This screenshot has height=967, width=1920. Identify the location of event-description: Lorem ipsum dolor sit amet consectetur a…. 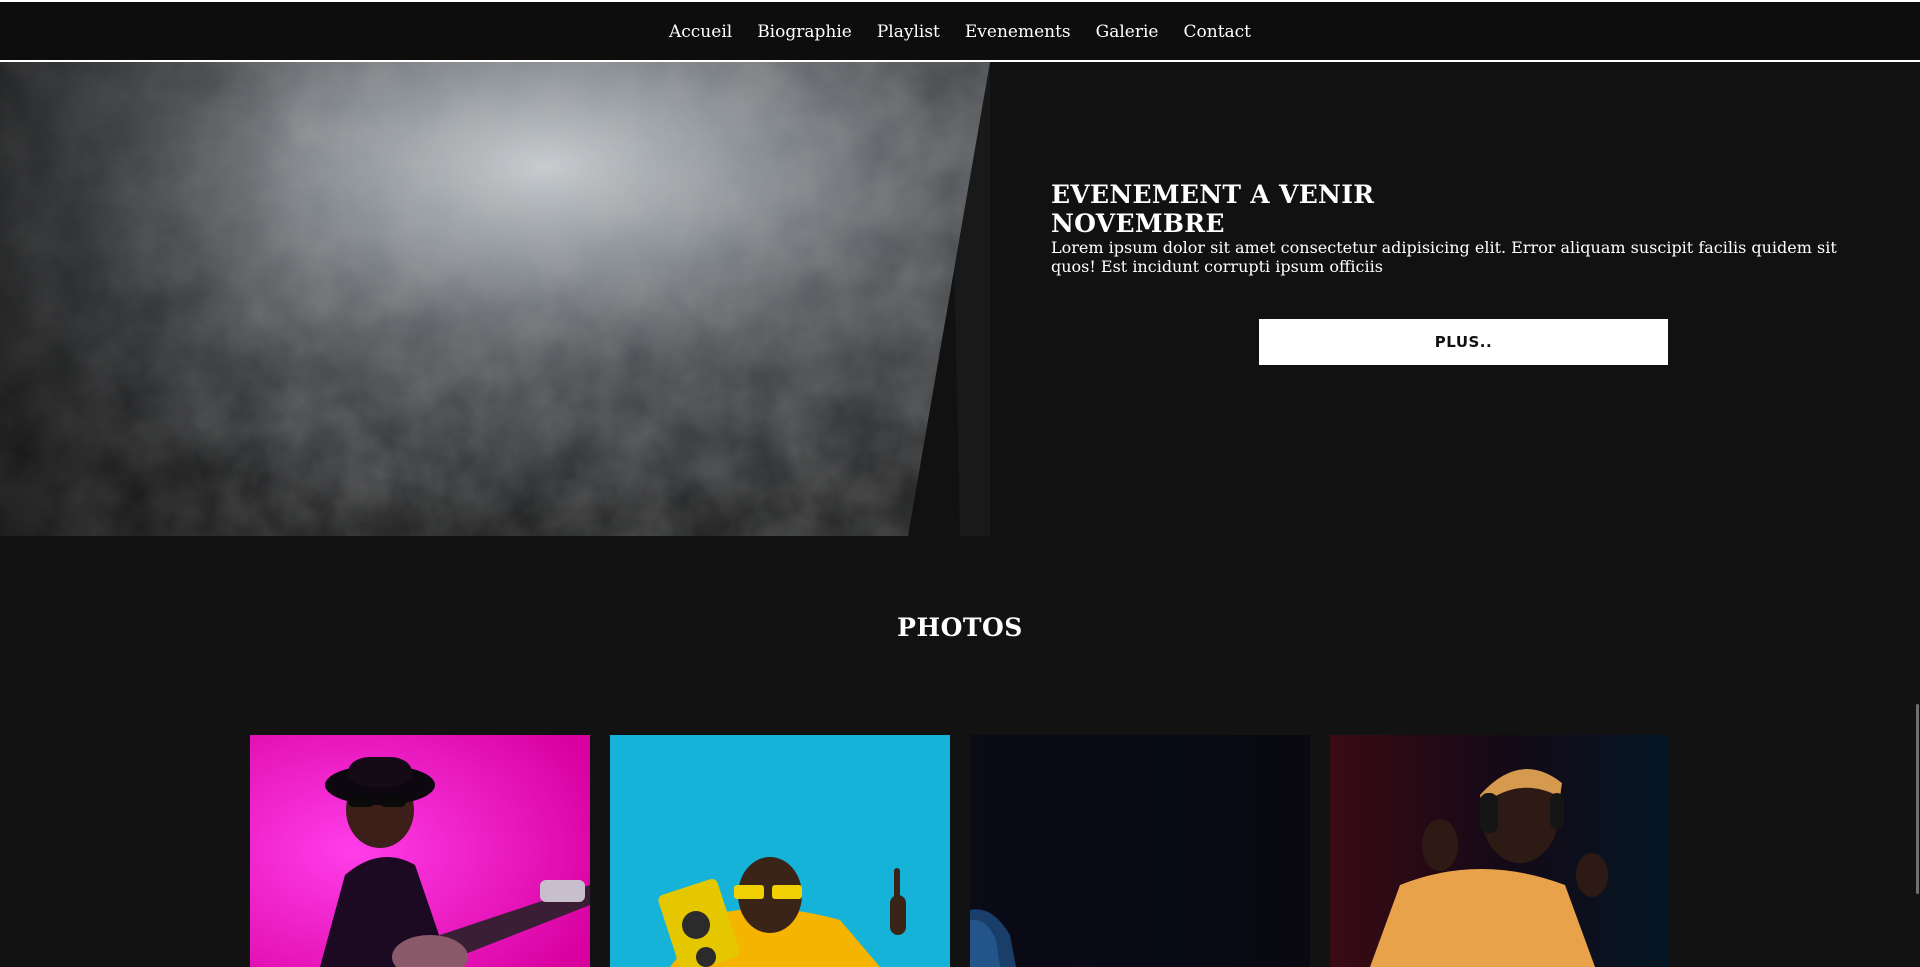
(1444, 257).